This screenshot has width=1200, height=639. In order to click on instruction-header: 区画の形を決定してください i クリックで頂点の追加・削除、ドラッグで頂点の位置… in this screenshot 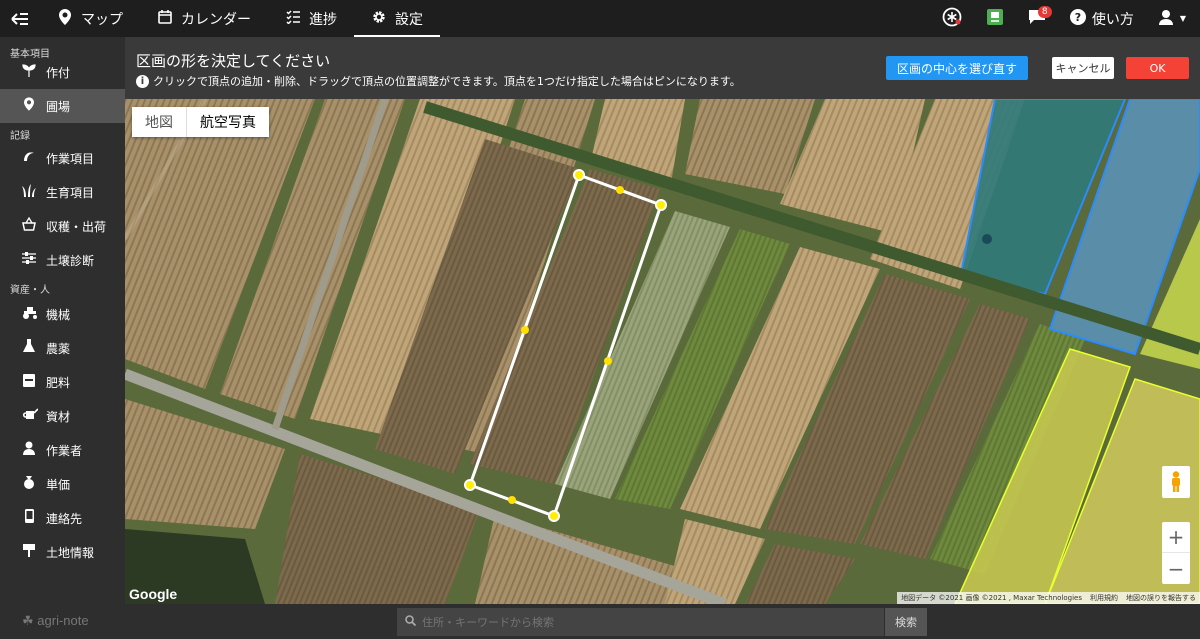, I will do `click(662, 68)`.